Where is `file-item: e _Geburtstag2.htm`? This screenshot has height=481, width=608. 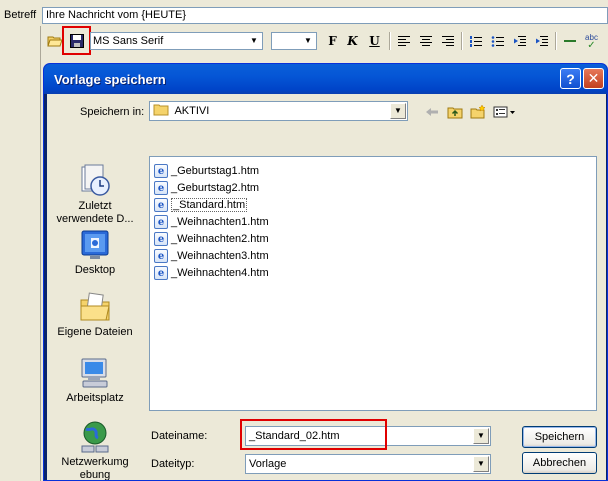
file-item: e _Geburtstag2.htm is located at coordinates (206, 188).